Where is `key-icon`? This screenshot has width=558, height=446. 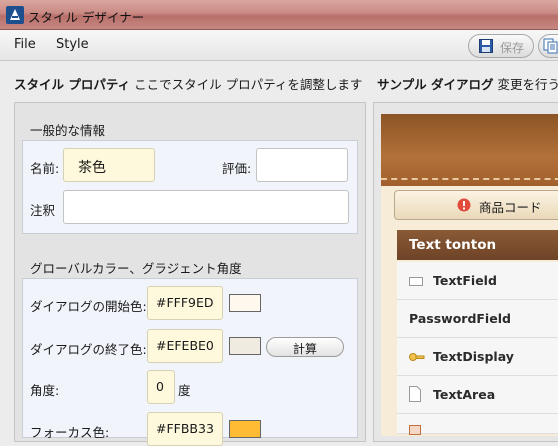 key-icon is located at coordinates (417, 358).